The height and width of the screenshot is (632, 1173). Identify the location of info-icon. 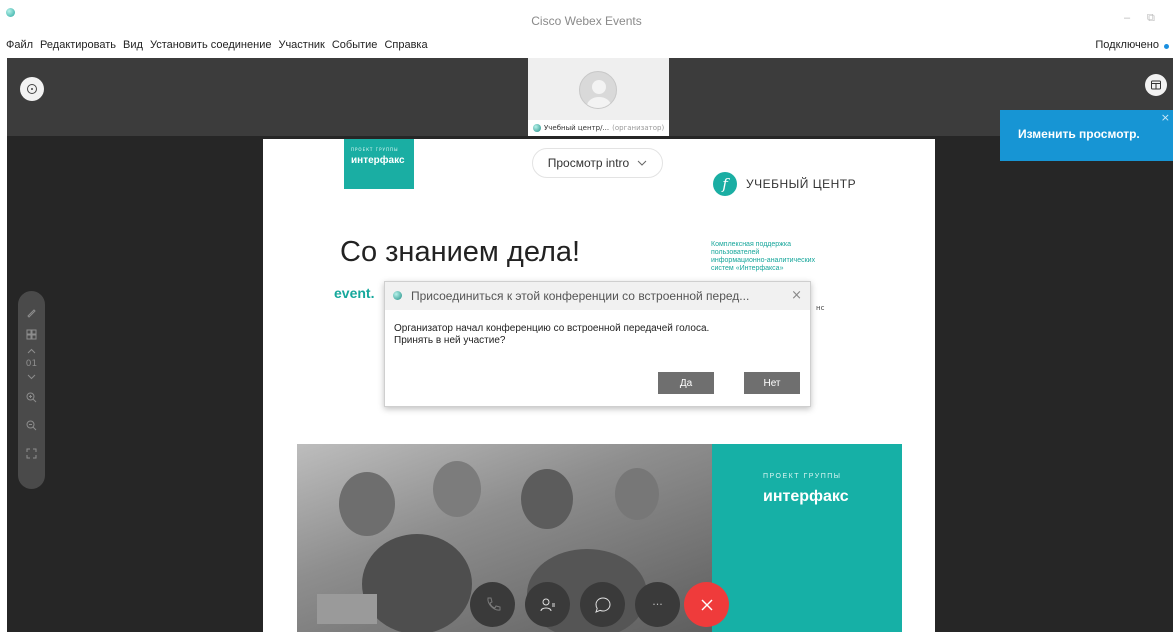
(32, 89).